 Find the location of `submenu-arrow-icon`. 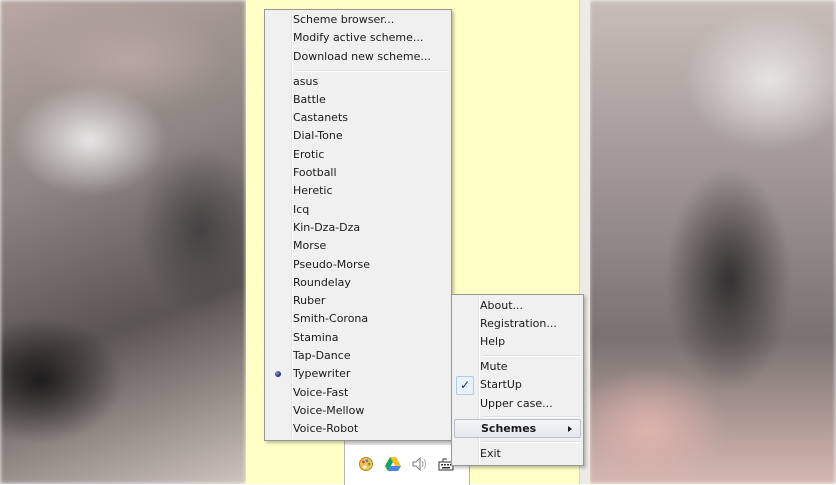

submenu-arrow-icon is located at coordinates (570, 429).